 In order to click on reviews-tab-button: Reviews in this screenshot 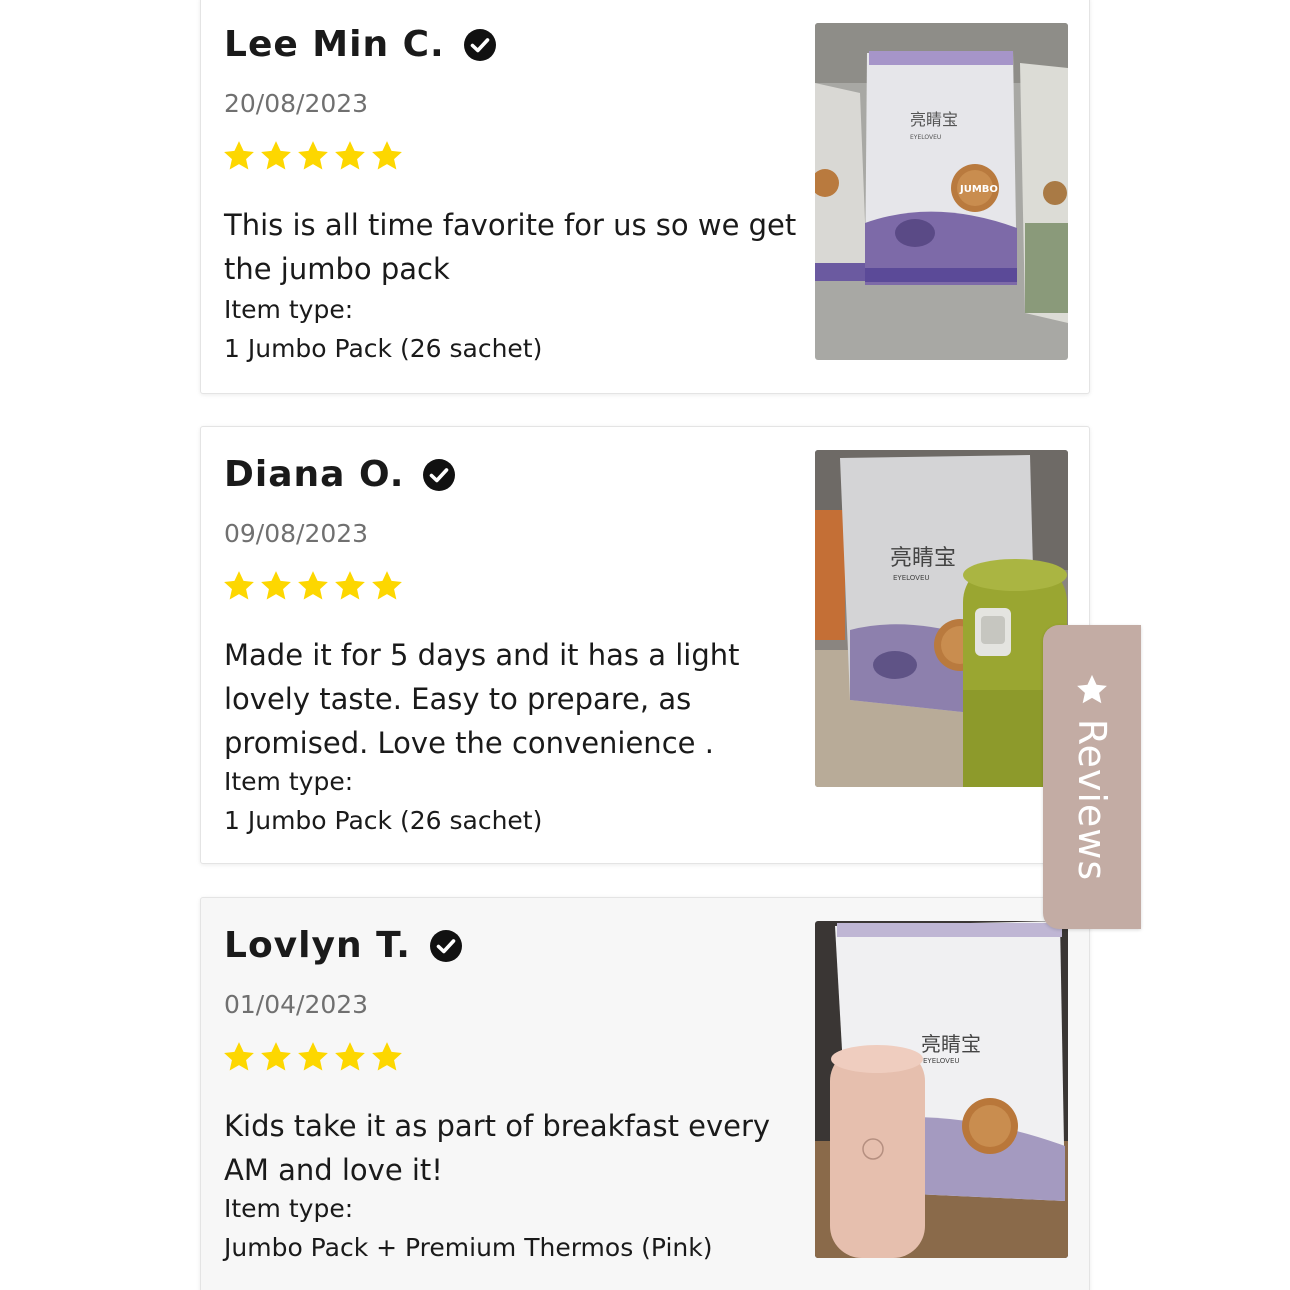, I will do `click(1092, 777)`.